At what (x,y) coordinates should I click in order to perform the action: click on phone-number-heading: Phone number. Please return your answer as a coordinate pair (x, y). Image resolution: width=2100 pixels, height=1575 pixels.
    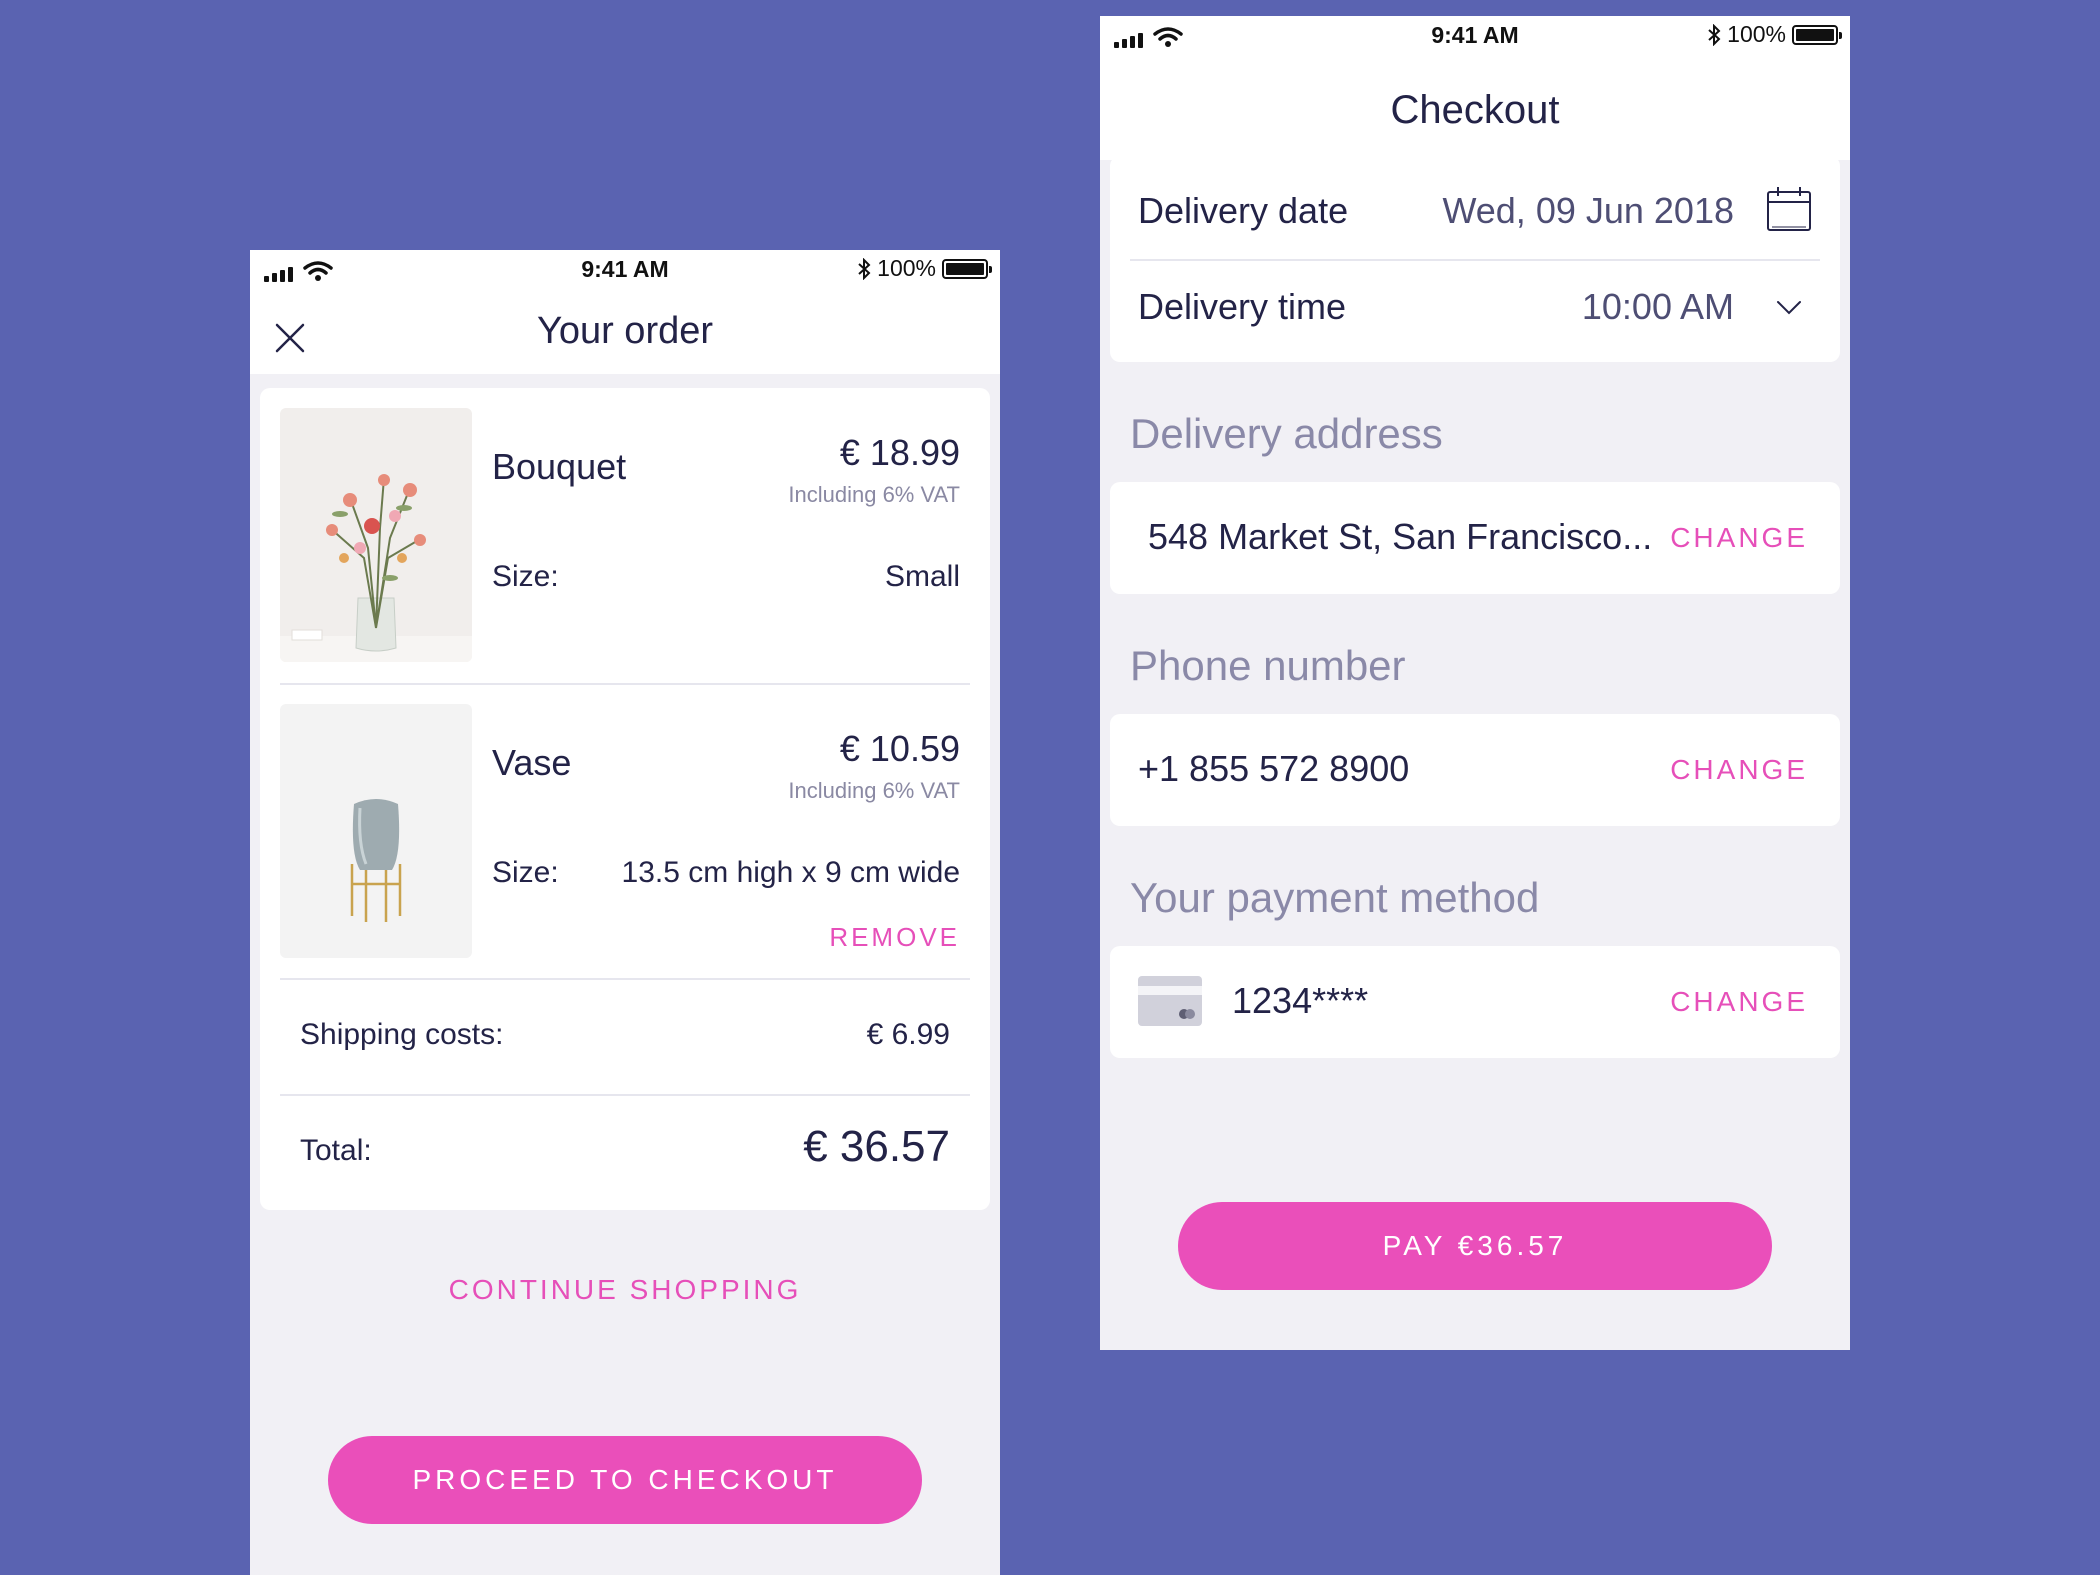
    Looking at the image, I should click on (1268, 665).